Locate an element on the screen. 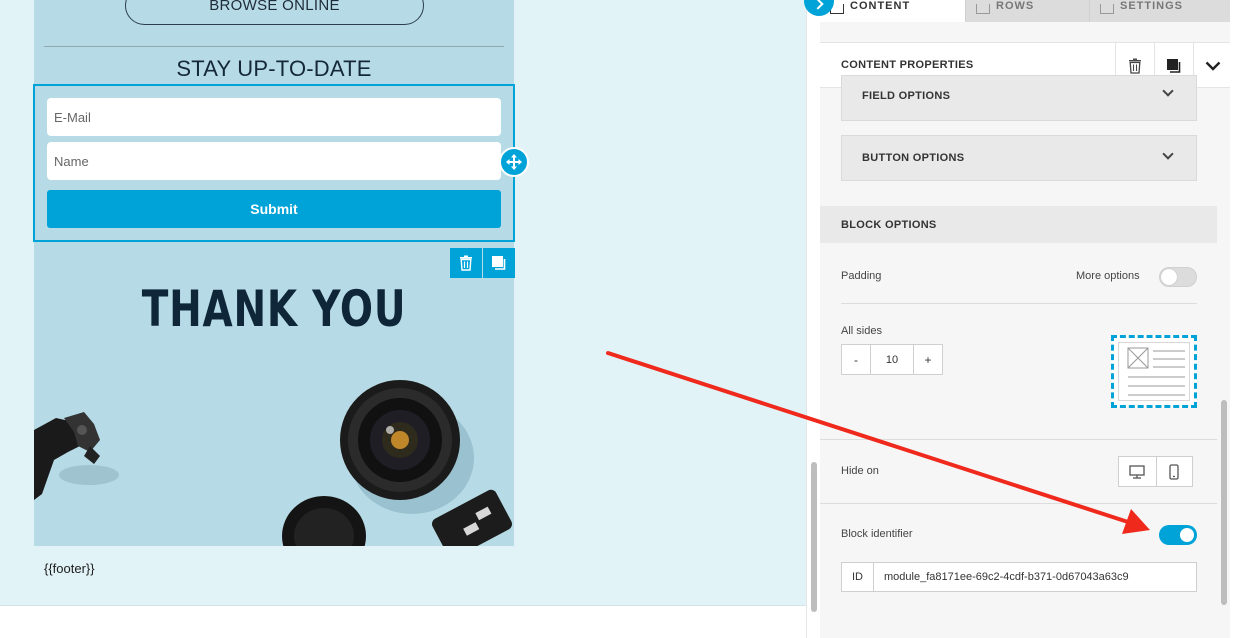 The image size is (1248, 638). hide-on-label: Hide on is located at coordinates (860, 471).